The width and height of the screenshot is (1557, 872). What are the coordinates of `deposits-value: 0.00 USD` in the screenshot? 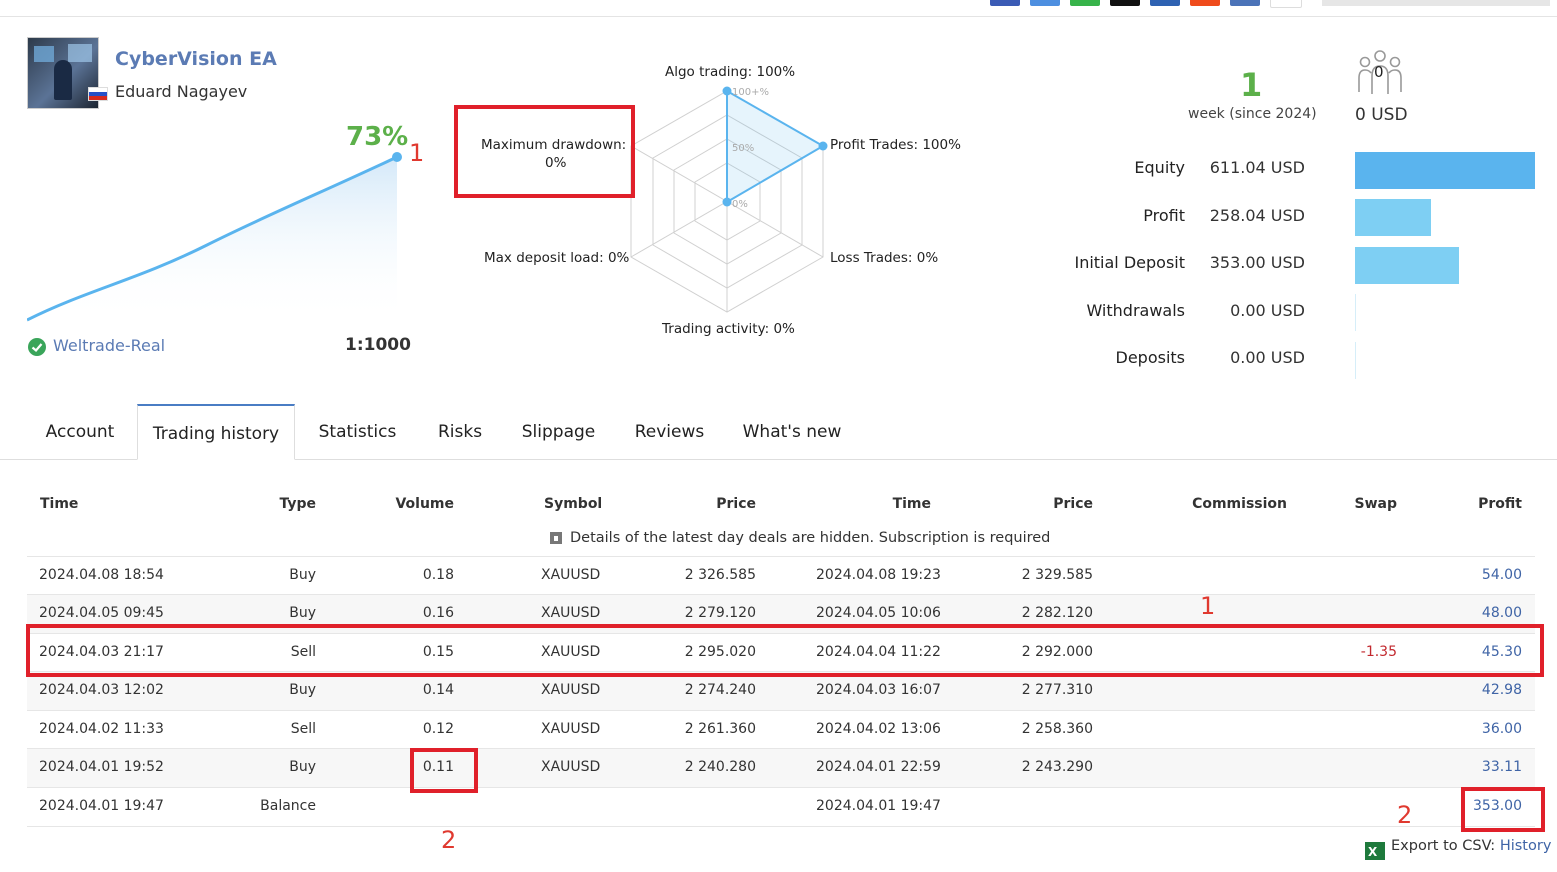 It's located at (1267, 357).